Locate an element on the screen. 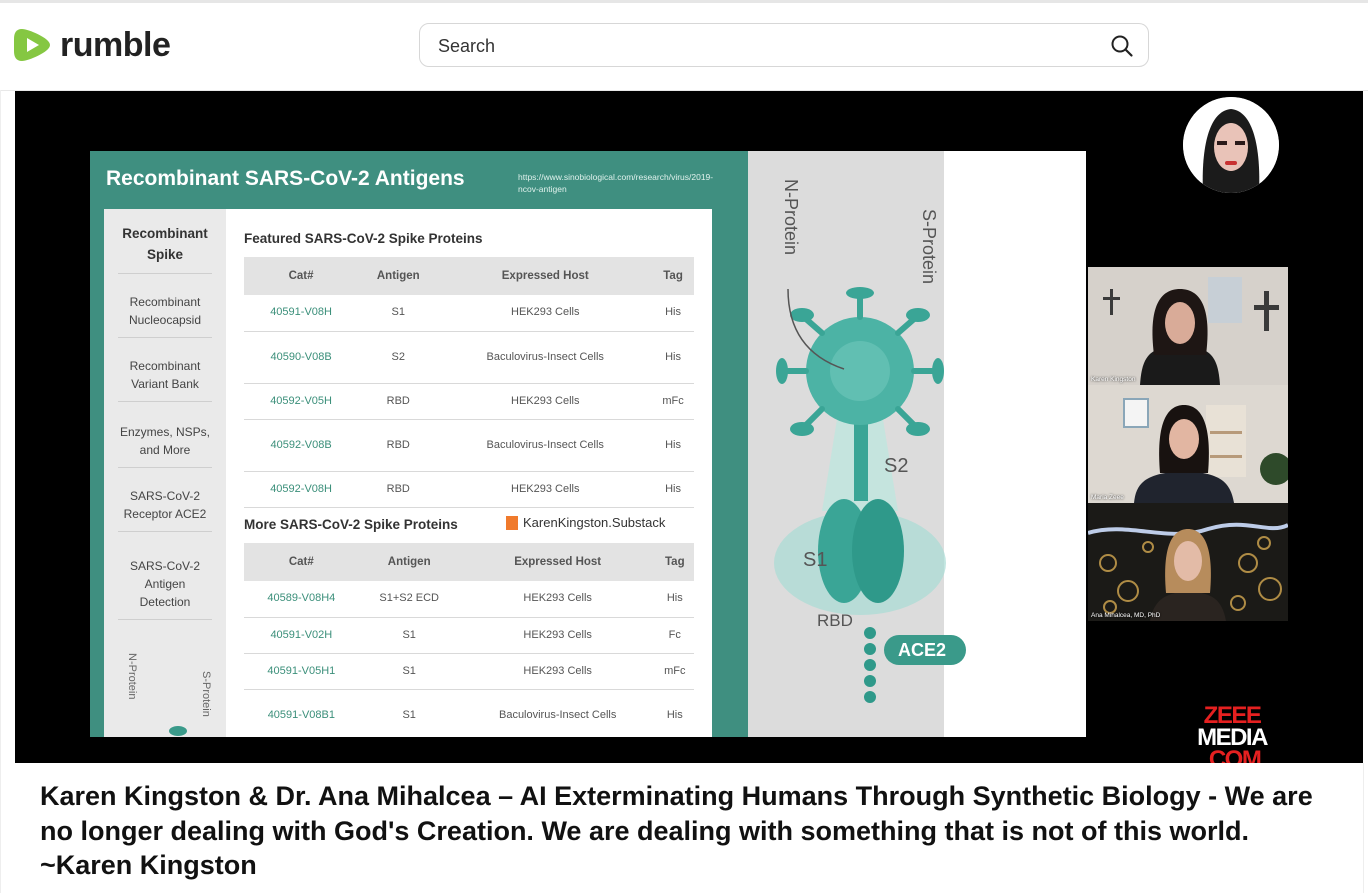 The height and width of the screenshot is (893, 1368). logo-text: rumble is located at coordinates (115, 44).